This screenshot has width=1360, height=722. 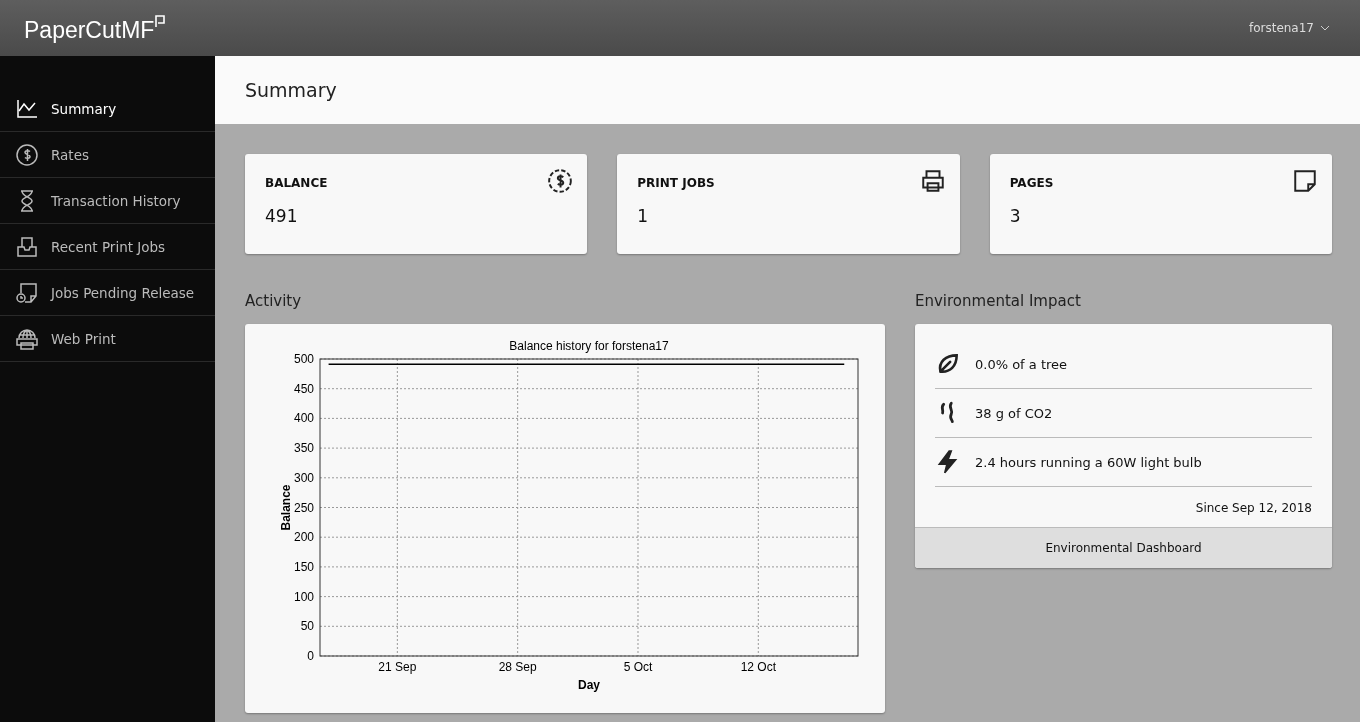 I want to click on environmental-dashboard-button: Environmental Dashboard, so click(x=1123, y=547).